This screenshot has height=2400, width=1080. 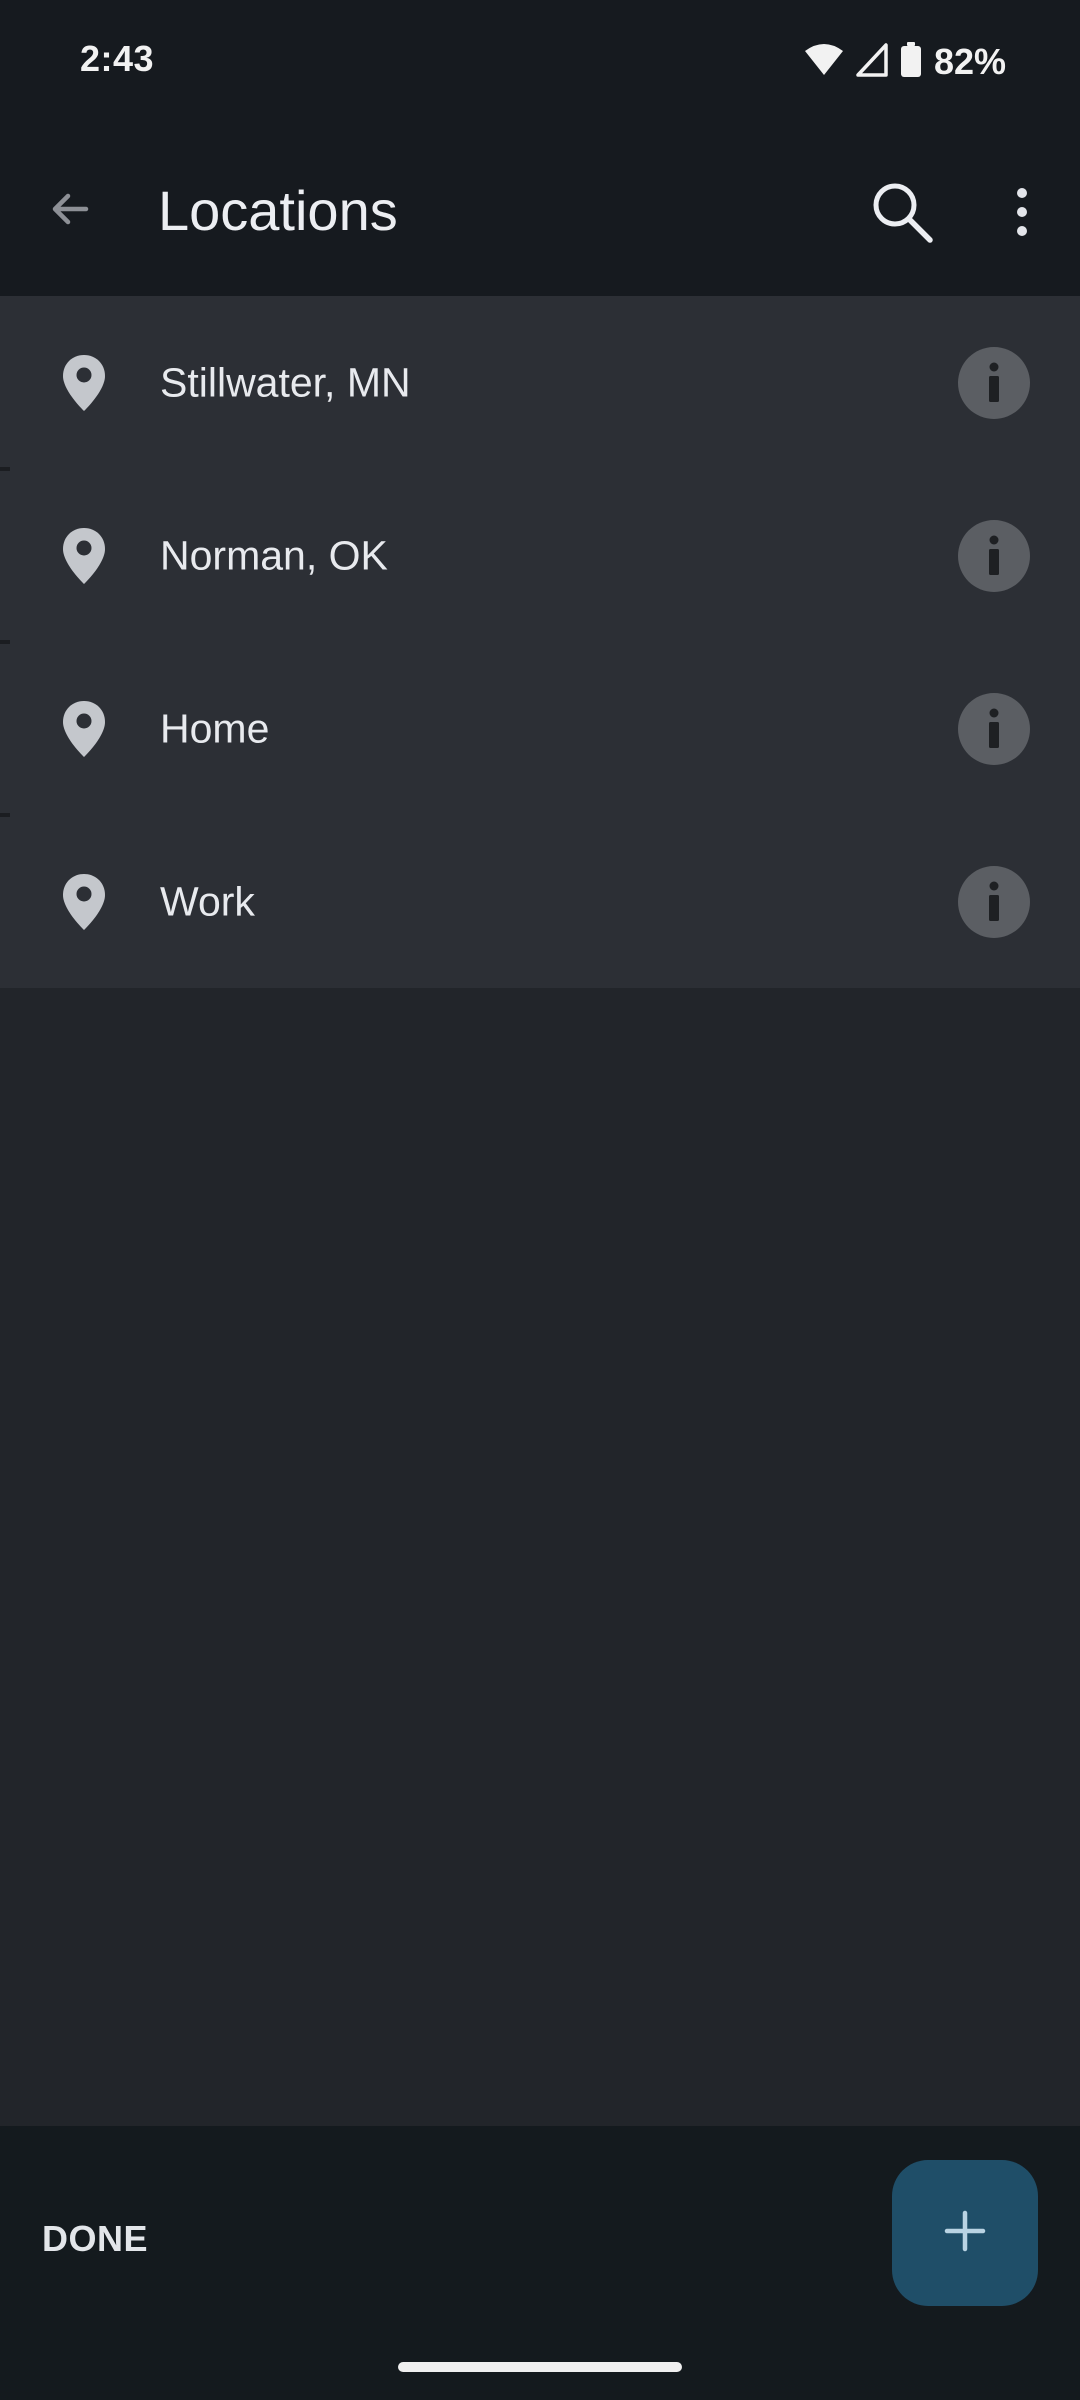 What do you see at coordinates (95, 2239) in the screenshot?
I see `done-button: DONE` at bounding box center [95, 2239].